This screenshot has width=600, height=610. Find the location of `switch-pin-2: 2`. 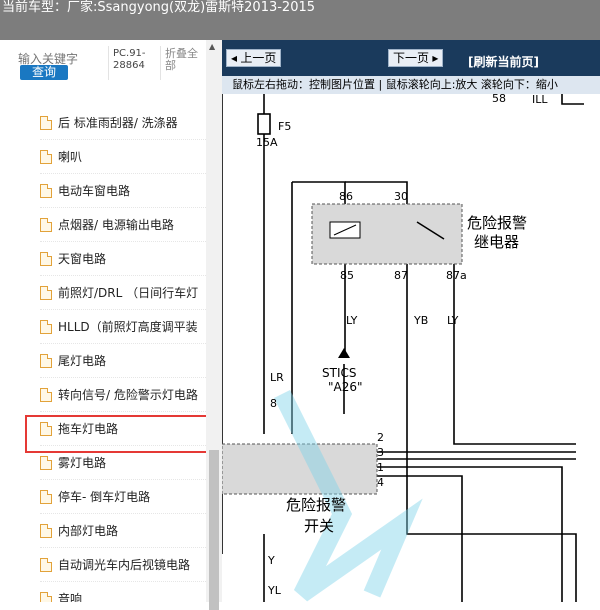

switch-pin-2: 2 is located at coordinates (380, 437).